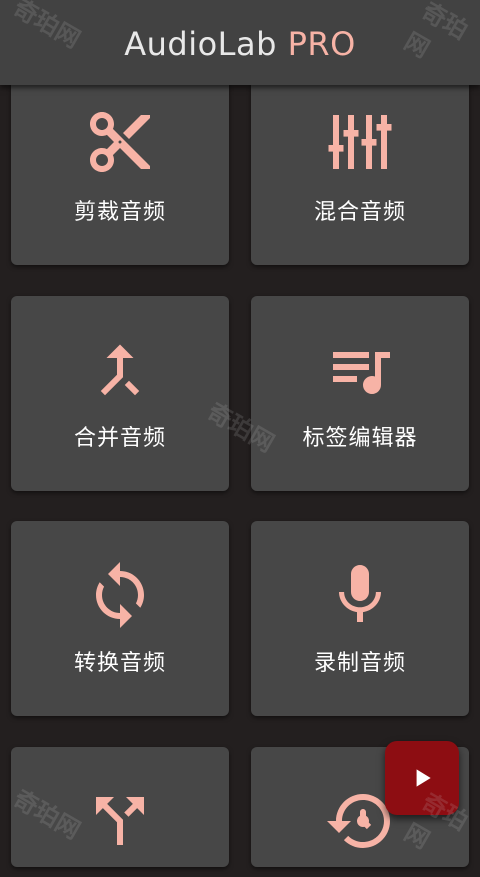 The height and width of the screenshot is (877, 480). I want to click on sync-arrows-icon, so click(120, 595).